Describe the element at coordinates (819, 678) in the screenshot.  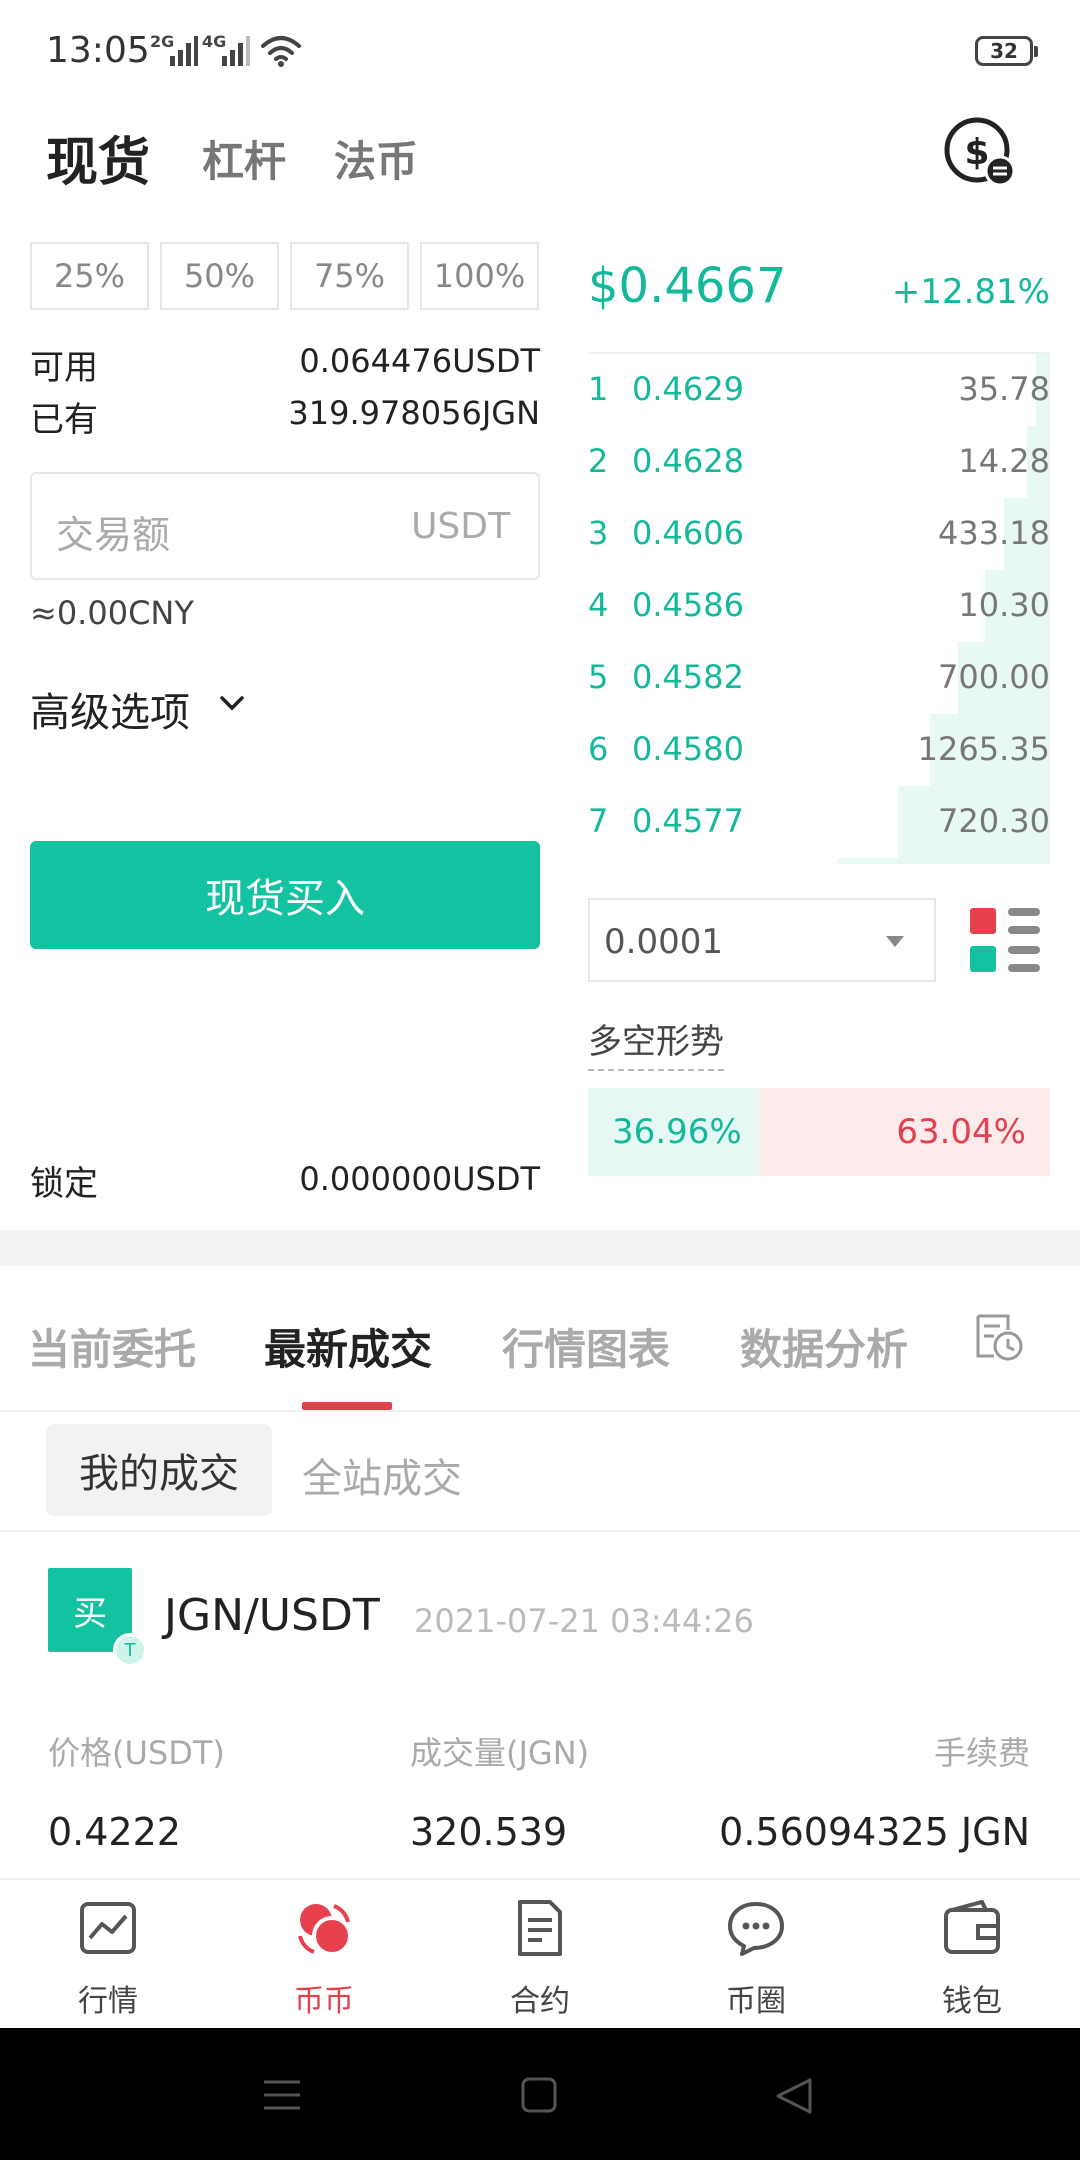
I see `orderbook-row: 5 0.4582 700.00` at that location.